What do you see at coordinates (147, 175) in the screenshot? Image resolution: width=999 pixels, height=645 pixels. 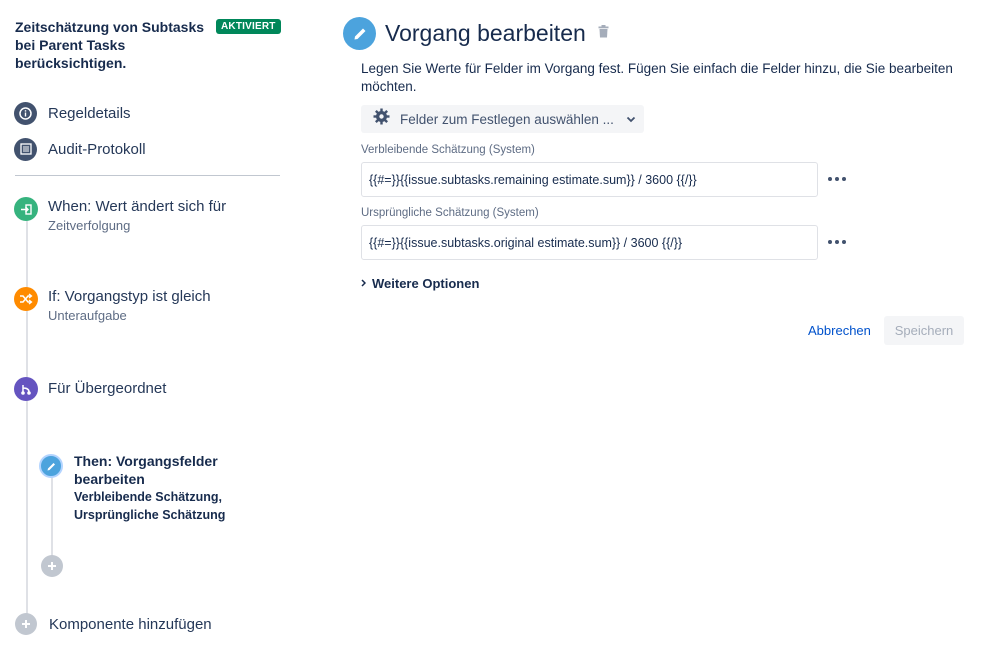 I see `divider` at bounding box center [147, 175].